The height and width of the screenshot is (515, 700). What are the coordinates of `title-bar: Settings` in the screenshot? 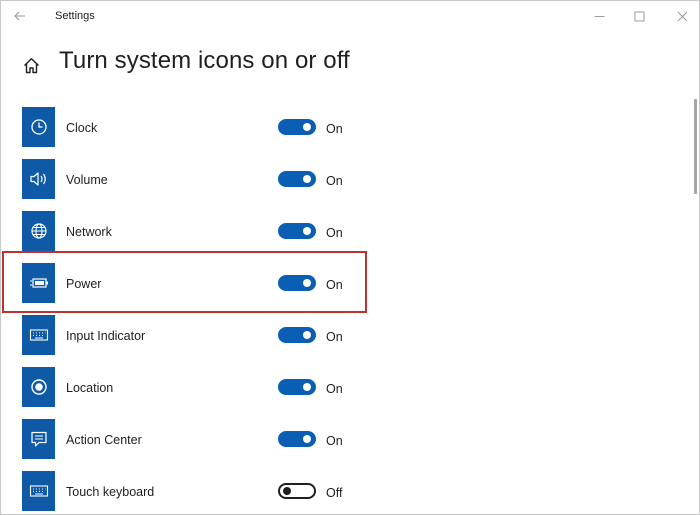 It's located at (350, 16).